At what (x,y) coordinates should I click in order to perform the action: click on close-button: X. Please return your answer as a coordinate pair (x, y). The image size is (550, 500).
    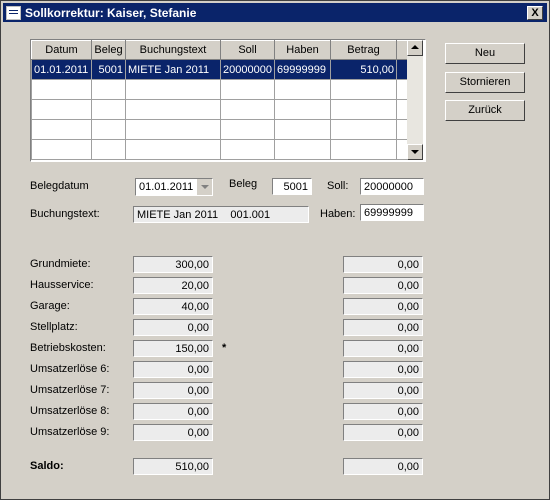
    Looking at the image, I should click on (535, 13).